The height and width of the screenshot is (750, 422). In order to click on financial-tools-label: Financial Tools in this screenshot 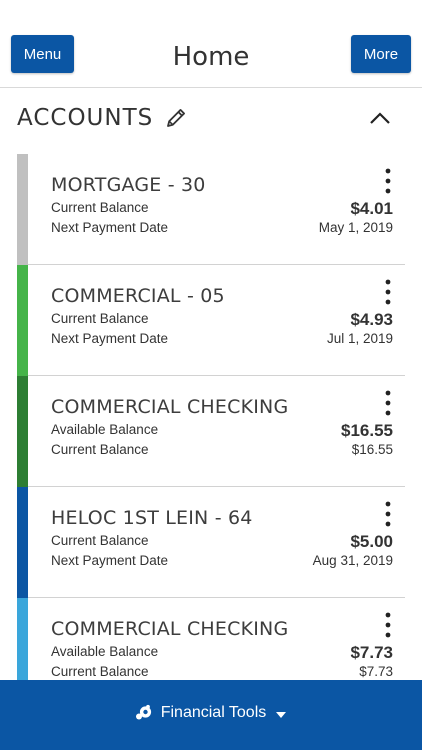, I will do `click(213, 712)`.